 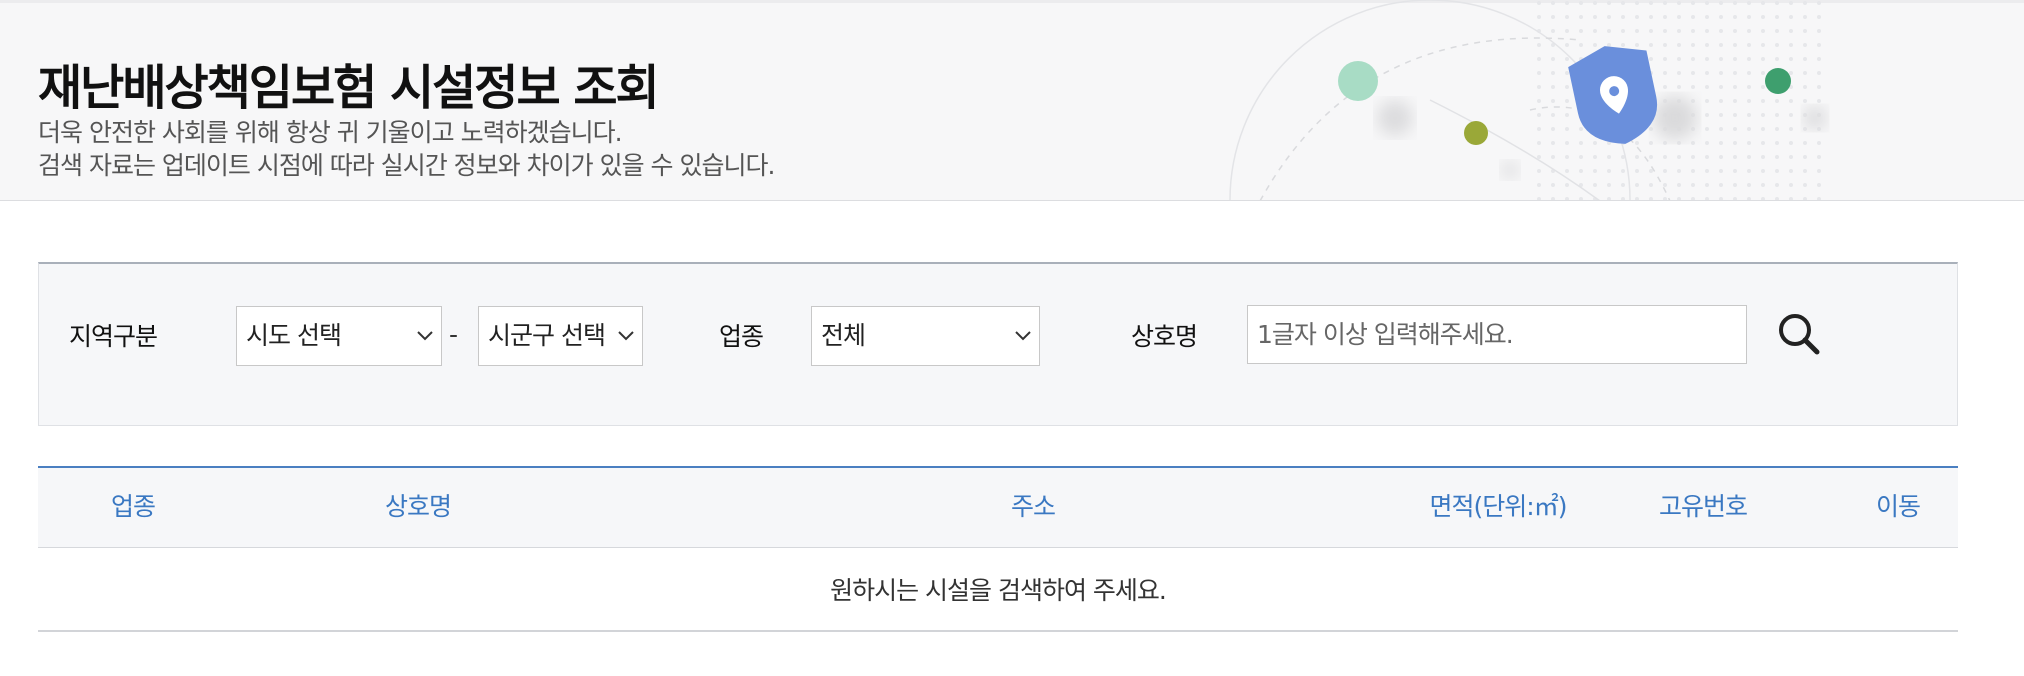 What do you see at coordinates (741, 336) in the screenshot?
I see `industry-label: 업종` at bounding box center [741, 336].